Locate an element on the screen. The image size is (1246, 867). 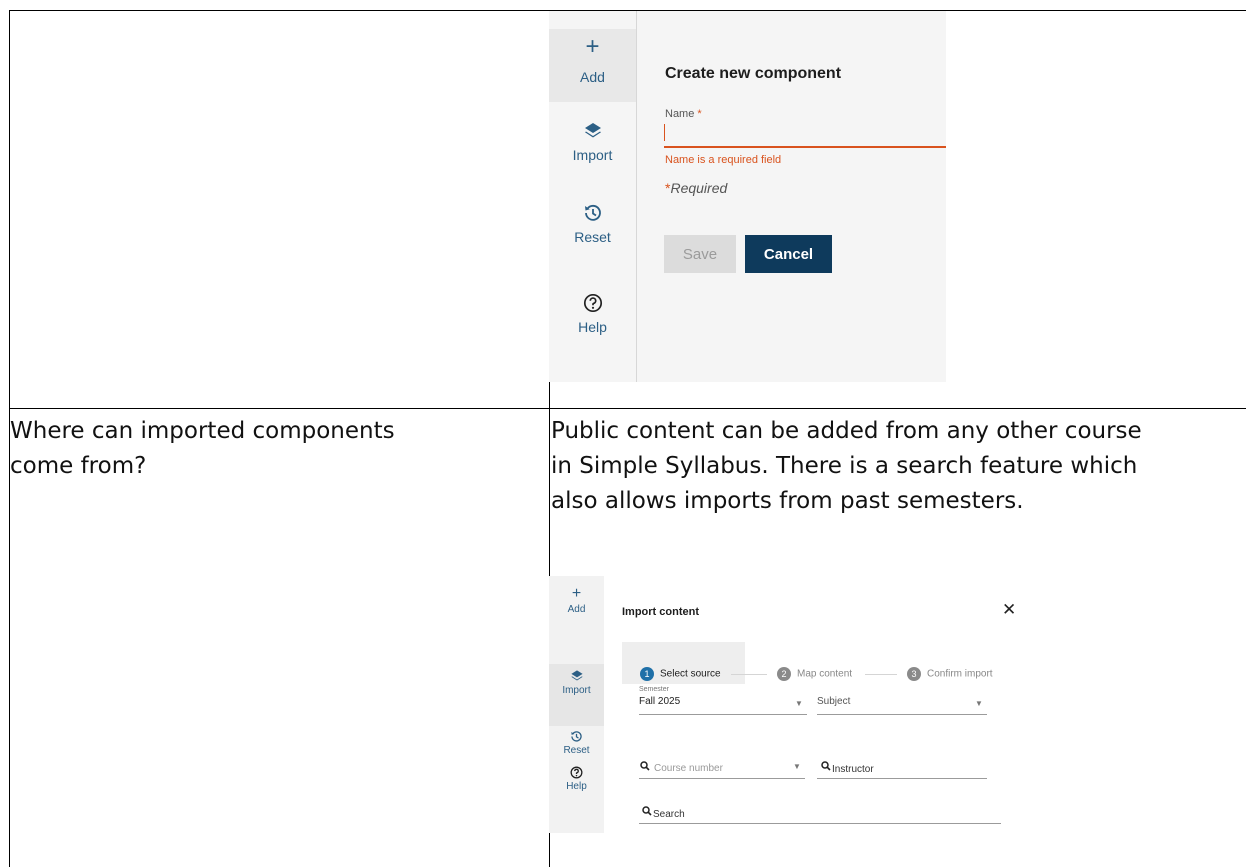
subject-select: Subject is located at coordinates (833, 701).